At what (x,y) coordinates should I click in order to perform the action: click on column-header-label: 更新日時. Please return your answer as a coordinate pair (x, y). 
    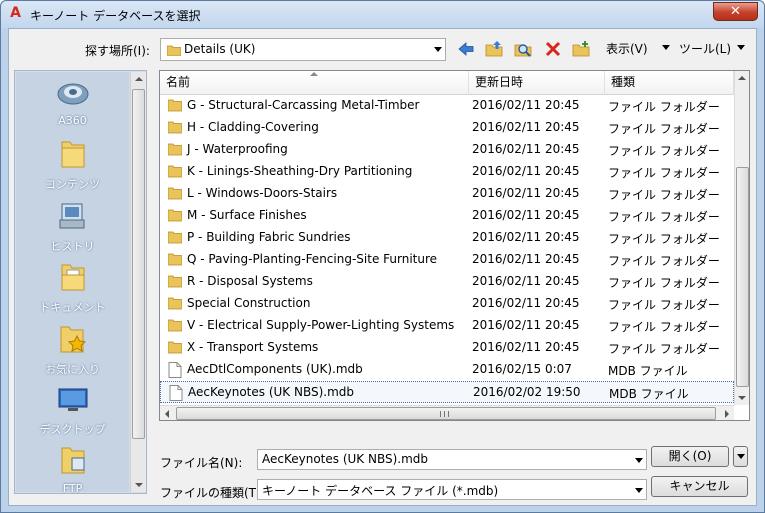
    Looking at the image, I should click on (499, 82).